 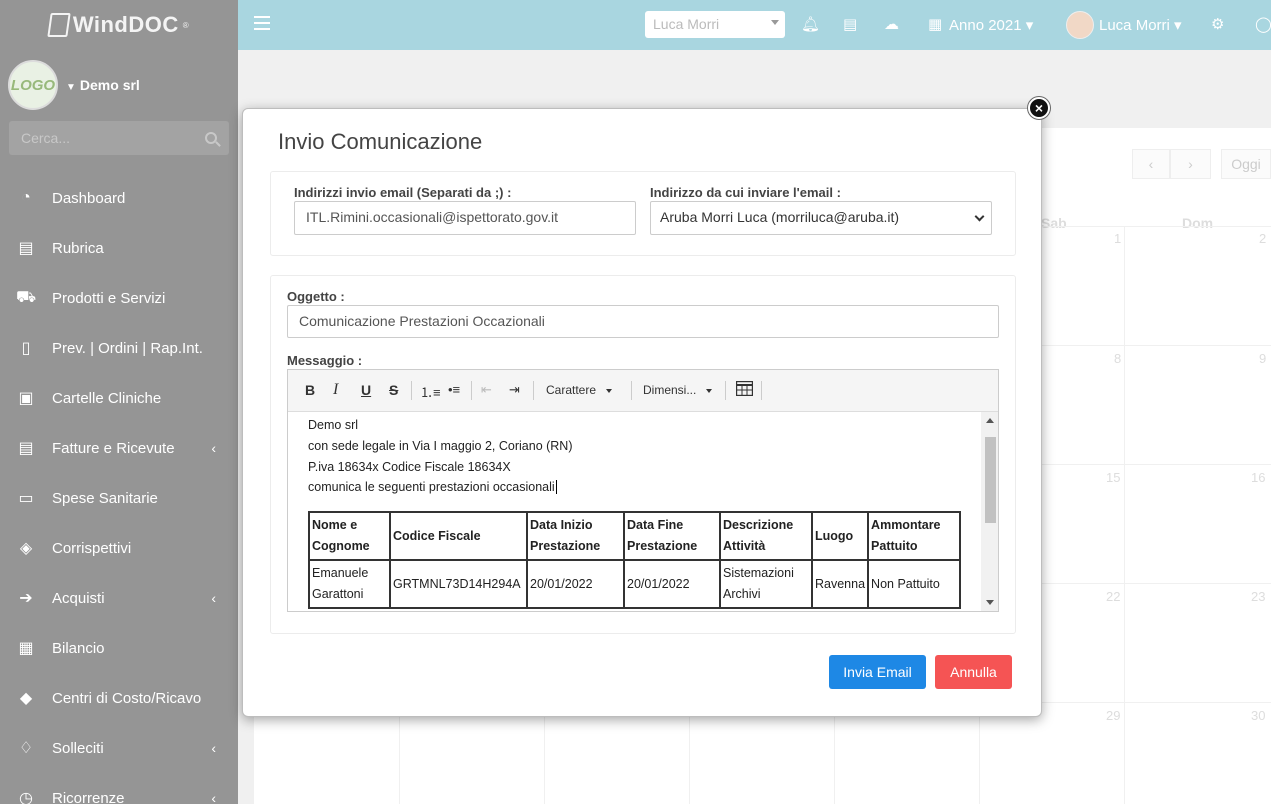 What do you see at coordinates (486, 390) in the screenshot?
I see `outdent-icon: ⇤` at bounding box center [486, 390].